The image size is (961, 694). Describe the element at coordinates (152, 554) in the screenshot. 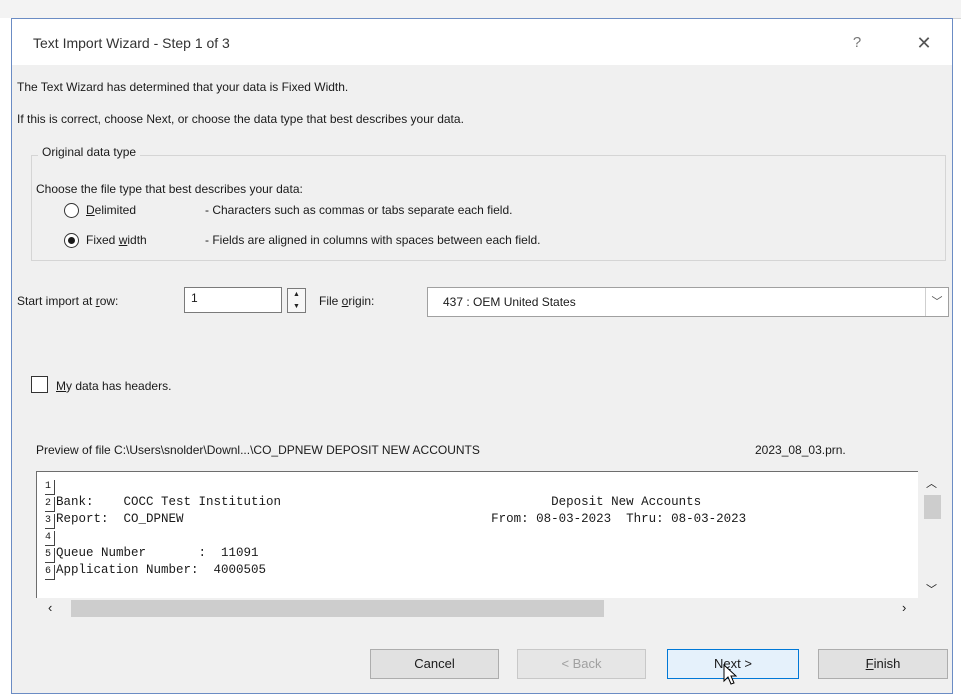

I see `preview-line: 5 Queue Number : 11091` at that location.